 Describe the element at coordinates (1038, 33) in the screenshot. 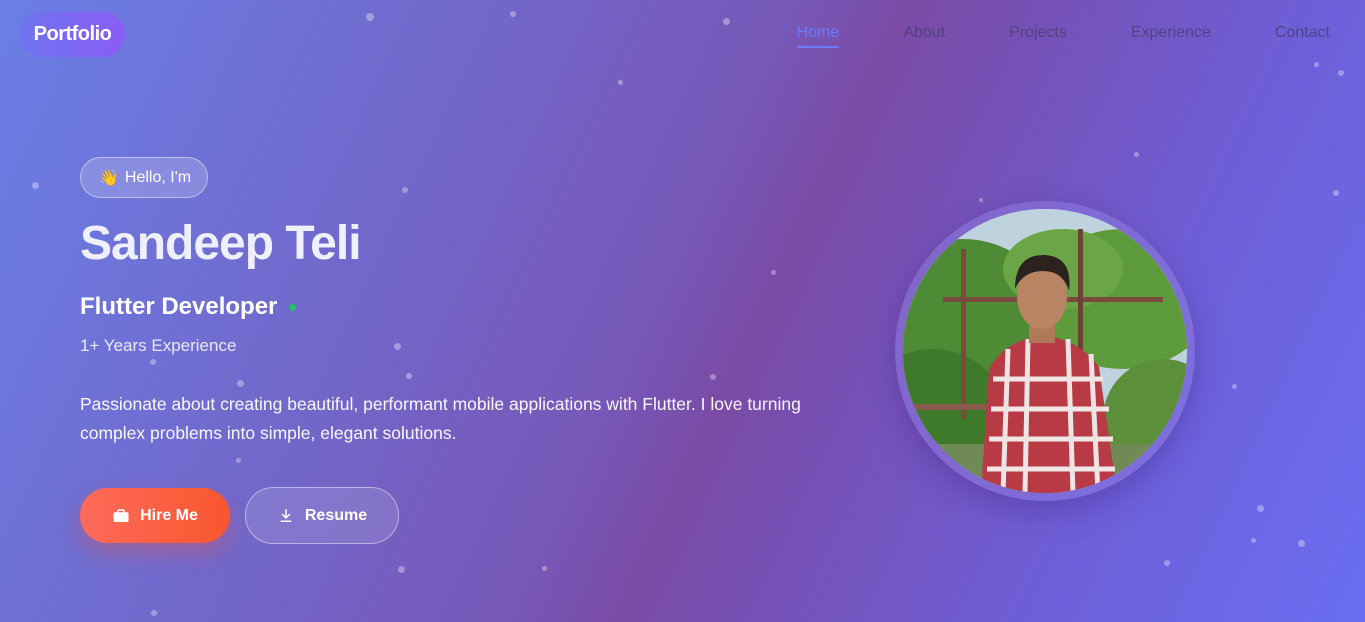

I see `nav-item-projects: Projects` at that location.